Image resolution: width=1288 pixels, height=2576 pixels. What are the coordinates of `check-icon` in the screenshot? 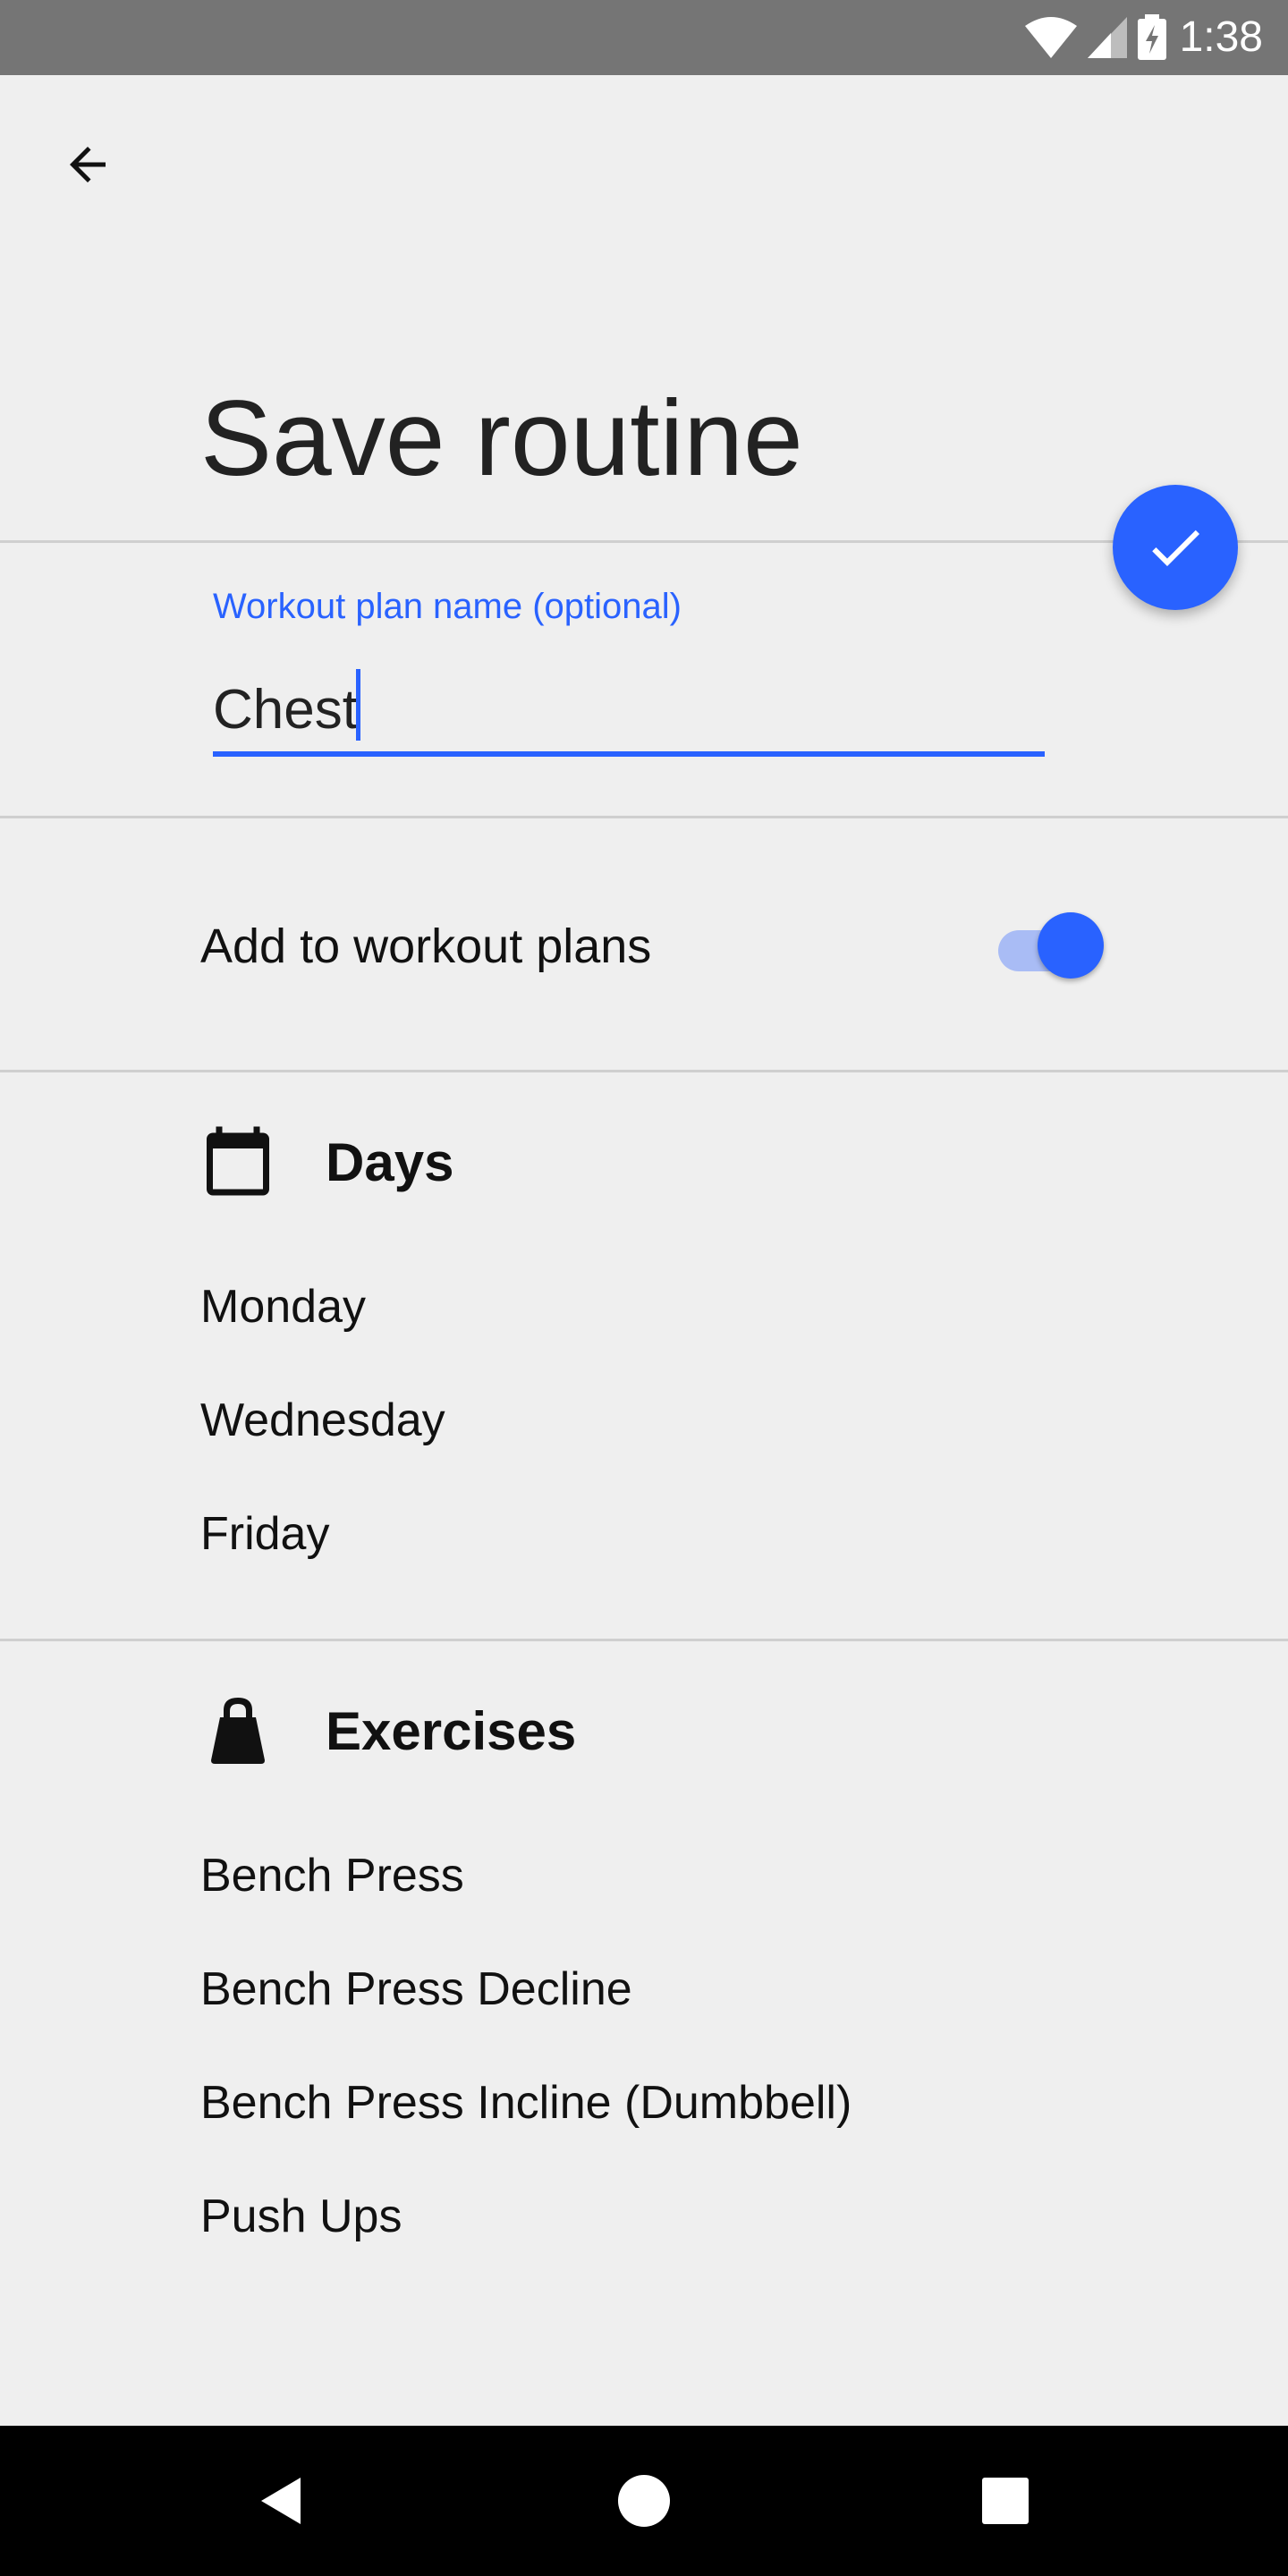 It's located at (1175, 548).